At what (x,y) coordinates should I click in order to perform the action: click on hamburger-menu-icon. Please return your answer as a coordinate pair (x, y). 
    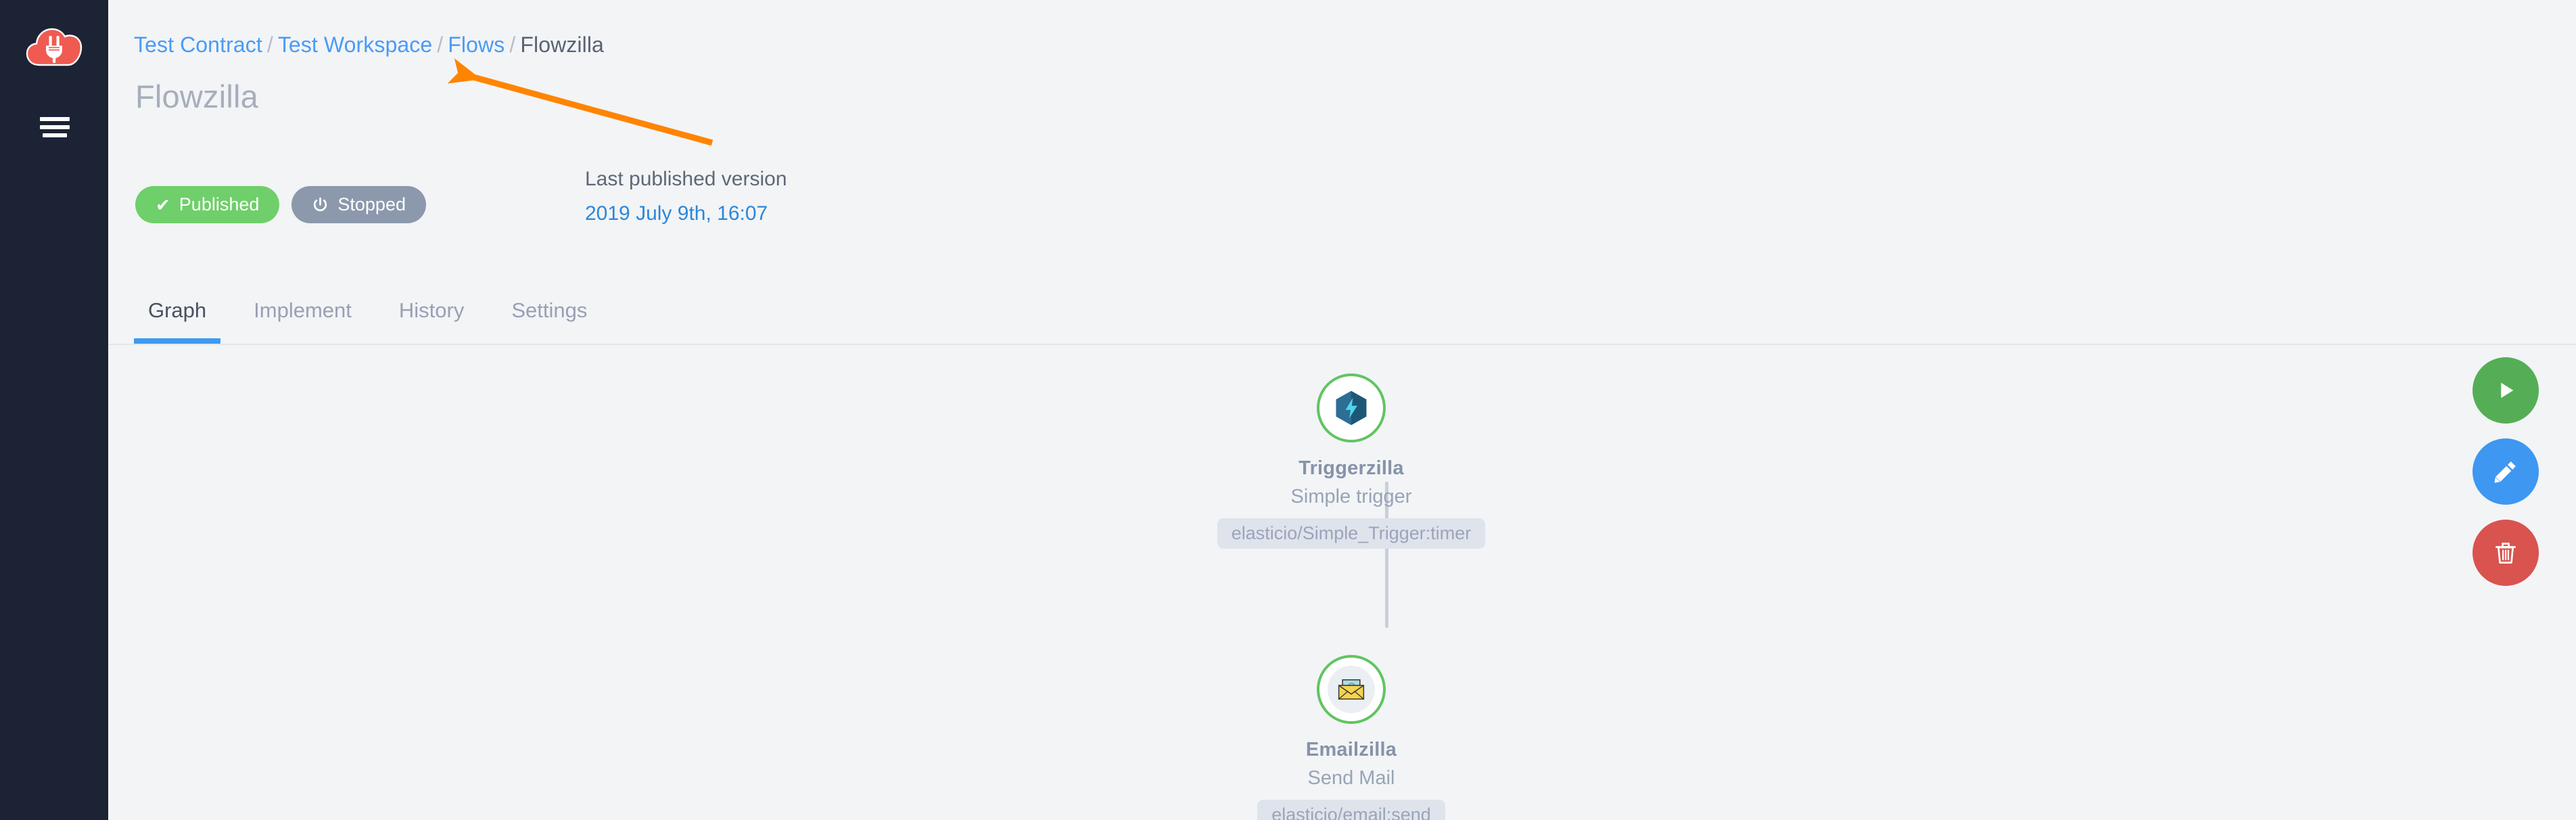
    Looking at the image, I should click on (55, 127).